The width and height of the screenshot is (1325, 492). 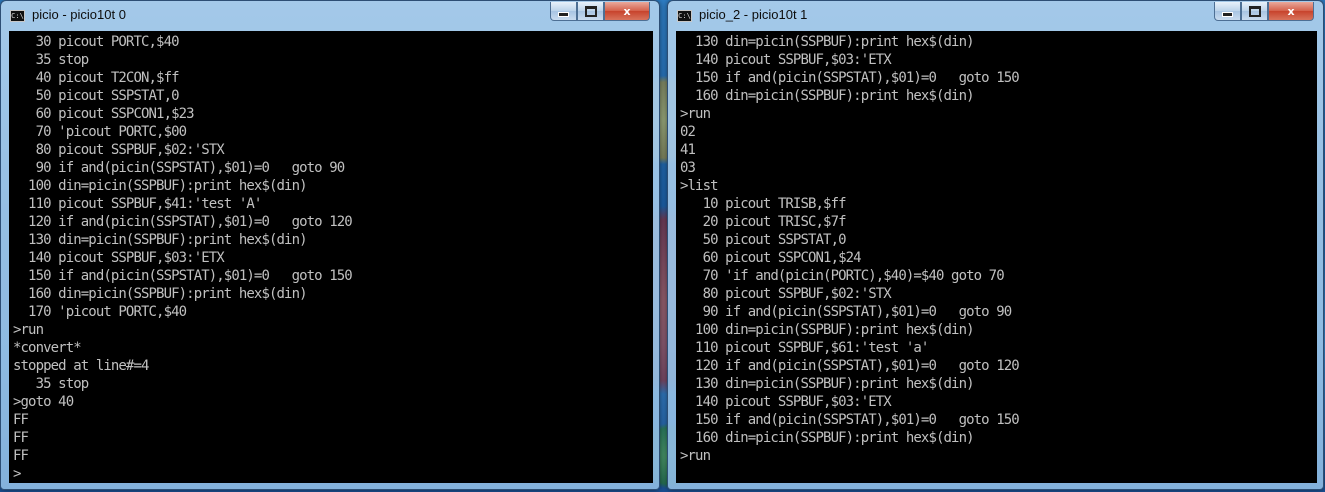 I want to click on console-line: 03, so click(x=688, y=168).